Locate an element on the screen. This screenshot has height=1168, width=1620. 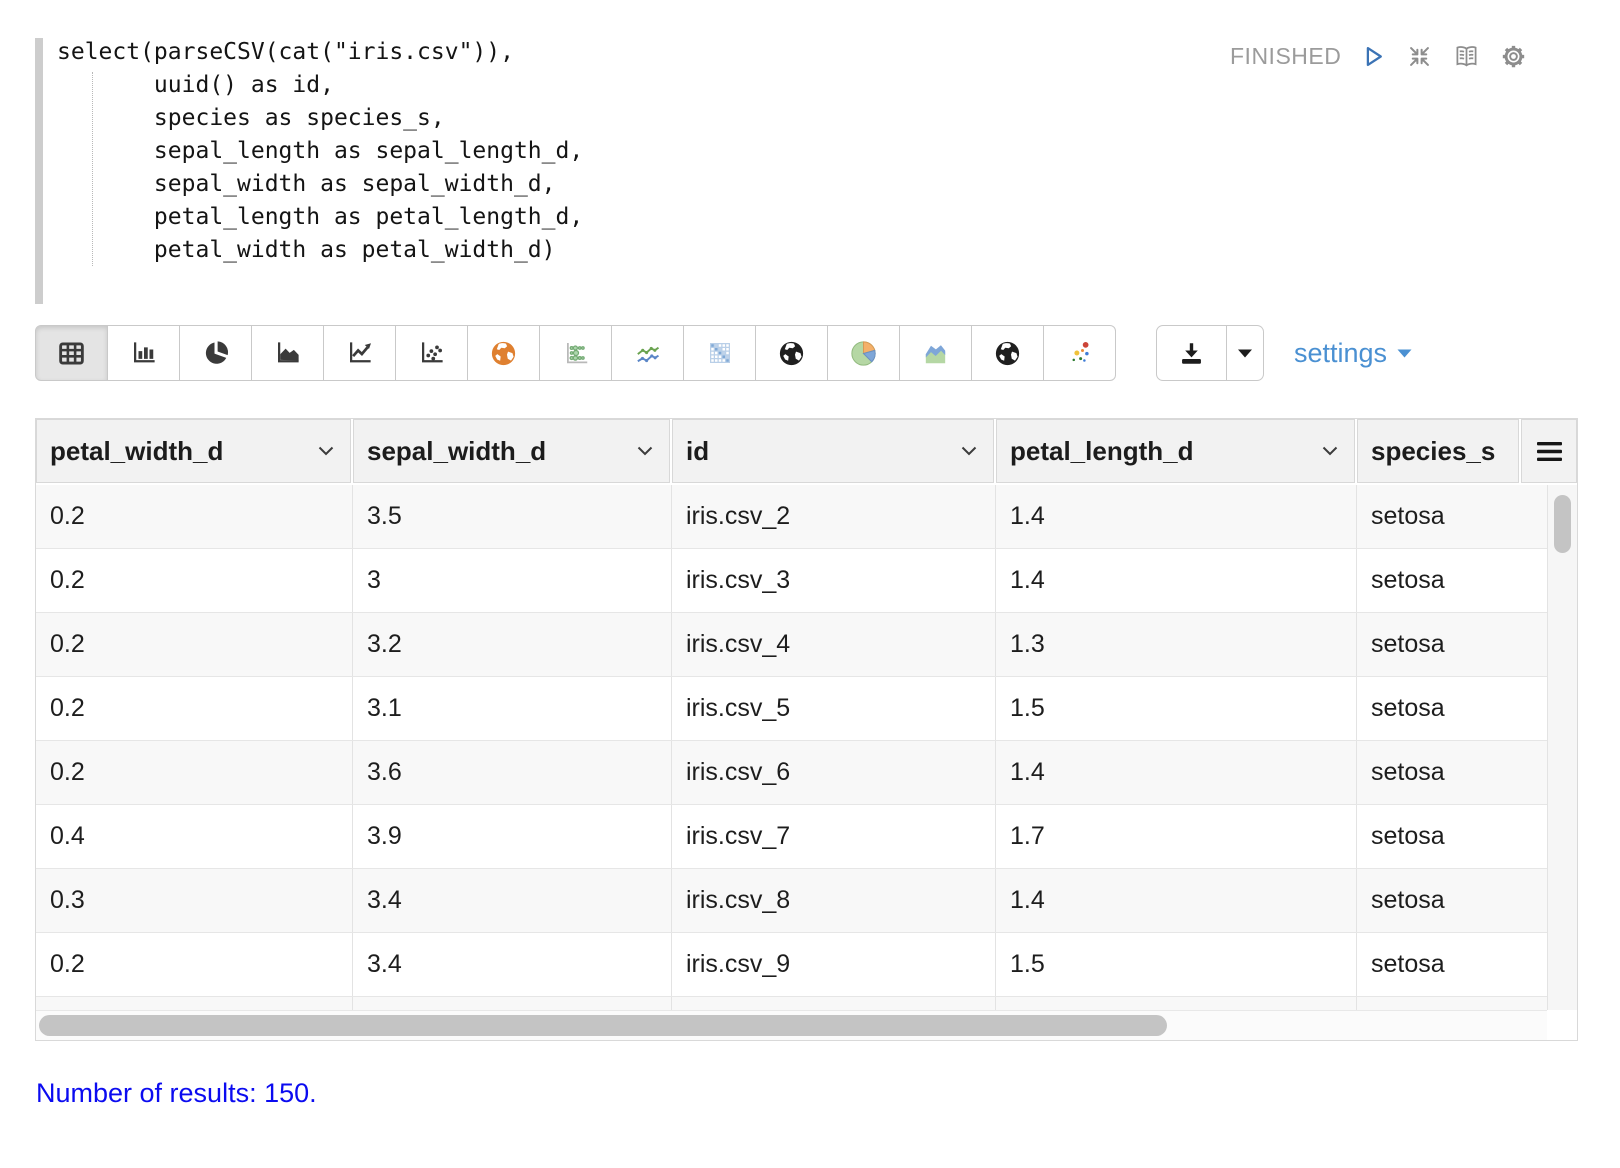
horizontal-scrollbar-thumb is located at coordinates (603, 1025).